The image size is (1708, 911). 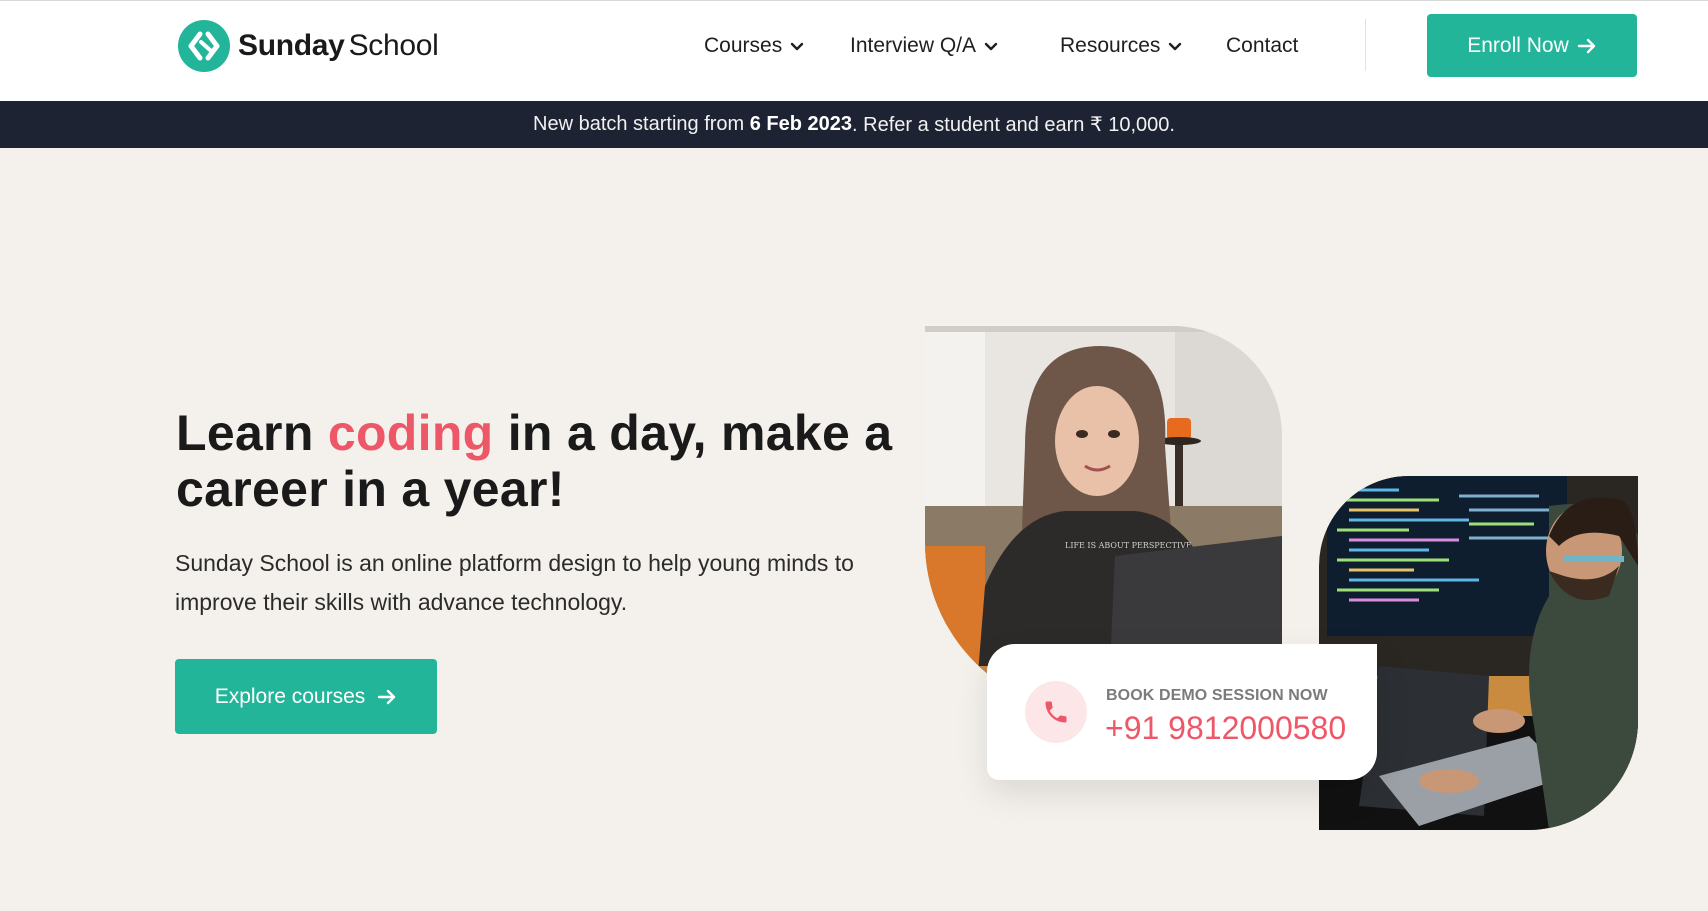 I want to click on enroll-now-button: Enroll Now, so click(x=1532, y=45).